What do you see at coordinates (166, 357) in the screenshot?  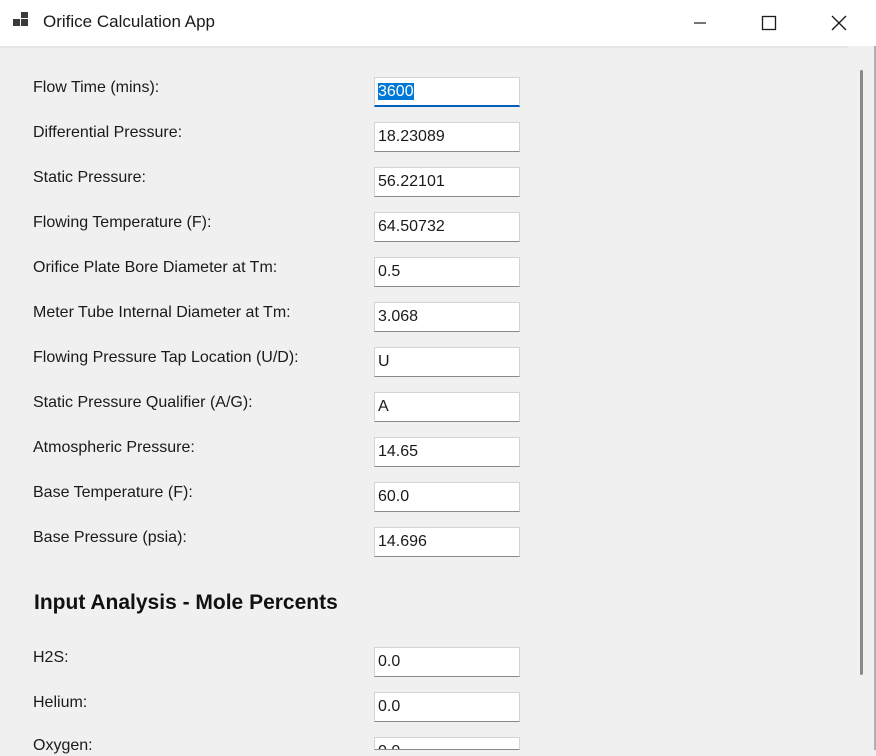 I see `tap-location-label: Flowing Pressure Tap Location (U/D):` at bounding box center [166, 357].